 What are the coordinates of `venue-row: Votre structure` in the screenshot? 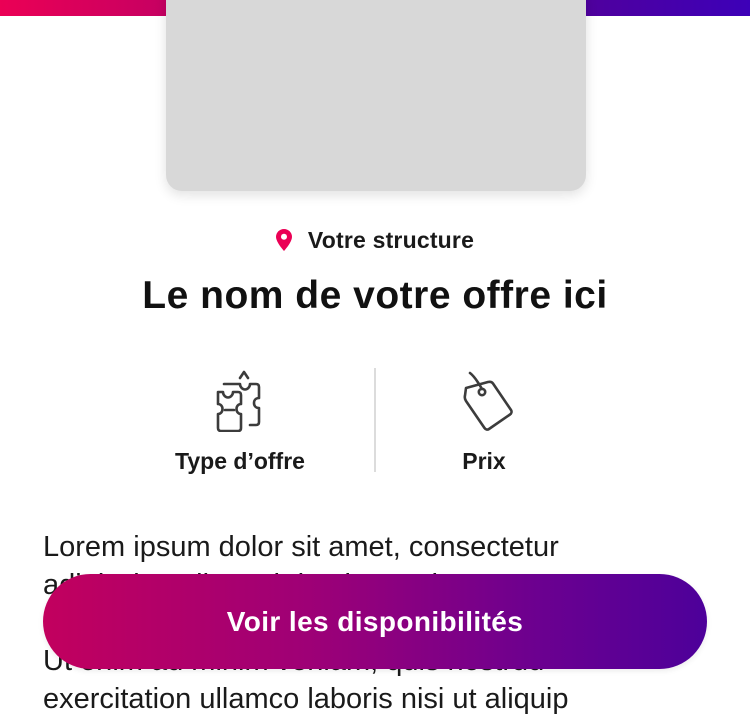 It's located at (375, 240).